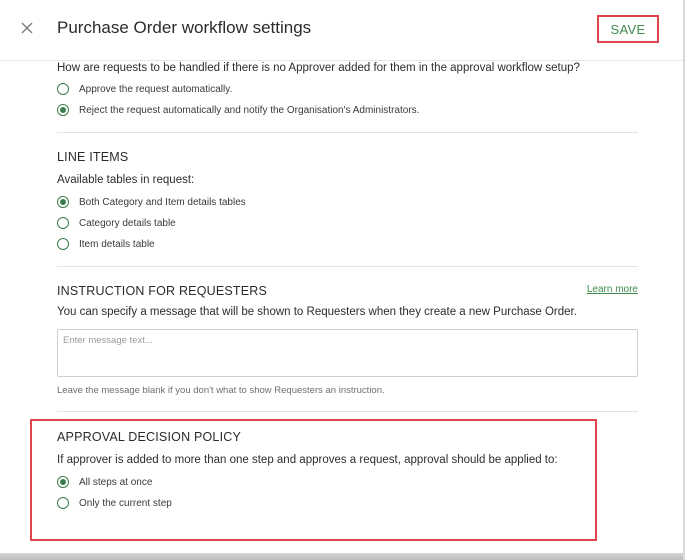 The height and width of the screenshot is (560, 685). I want to click on radio-current-step: Only the current step, so click(114, 503).